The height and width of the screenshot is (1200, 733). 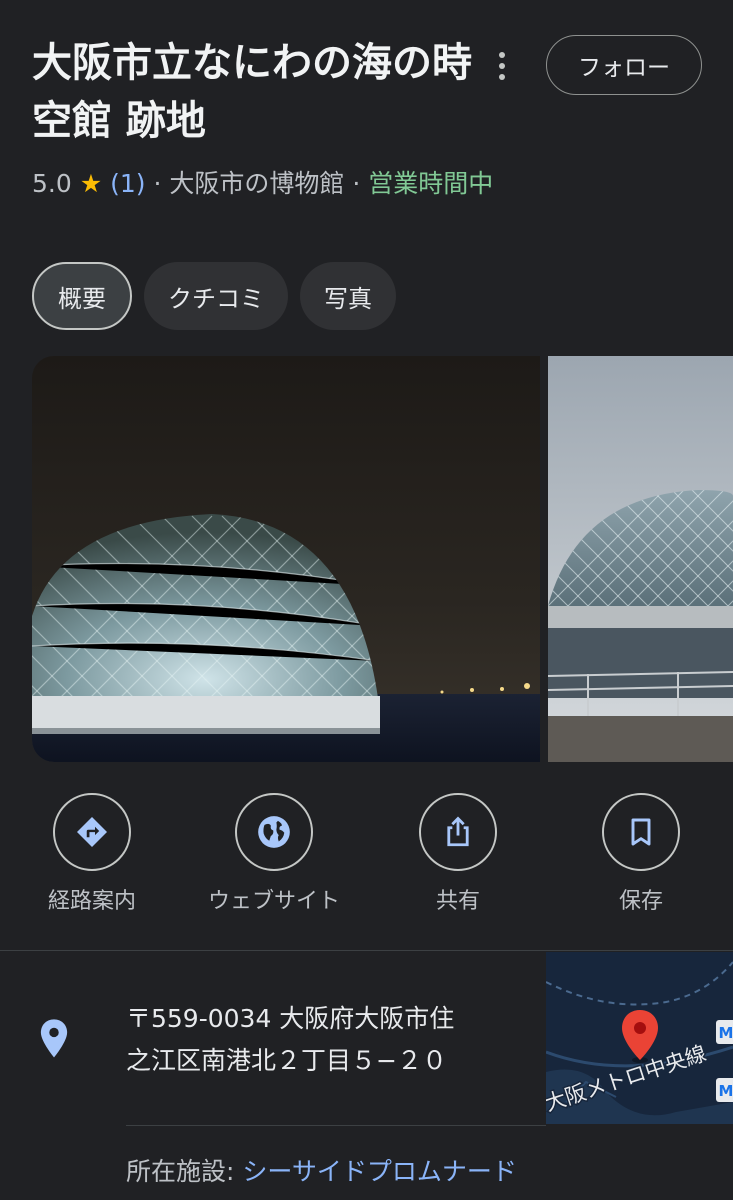 I want to click on tab-reviews: クチコミ, so click(x=216, y=296).